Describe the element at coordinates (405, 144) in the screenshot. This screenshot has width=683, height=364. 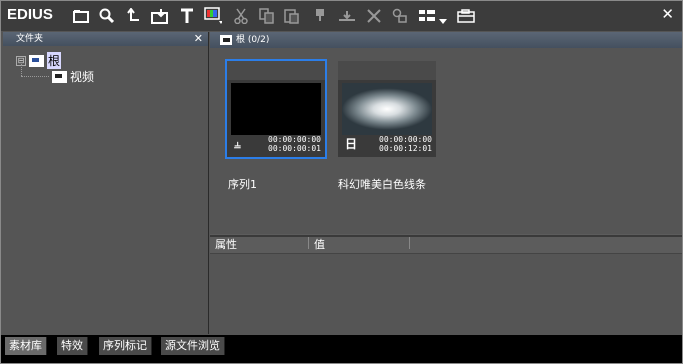
I see `clip-timecode: 00:00:00:00 00:00:12:01` at that location.